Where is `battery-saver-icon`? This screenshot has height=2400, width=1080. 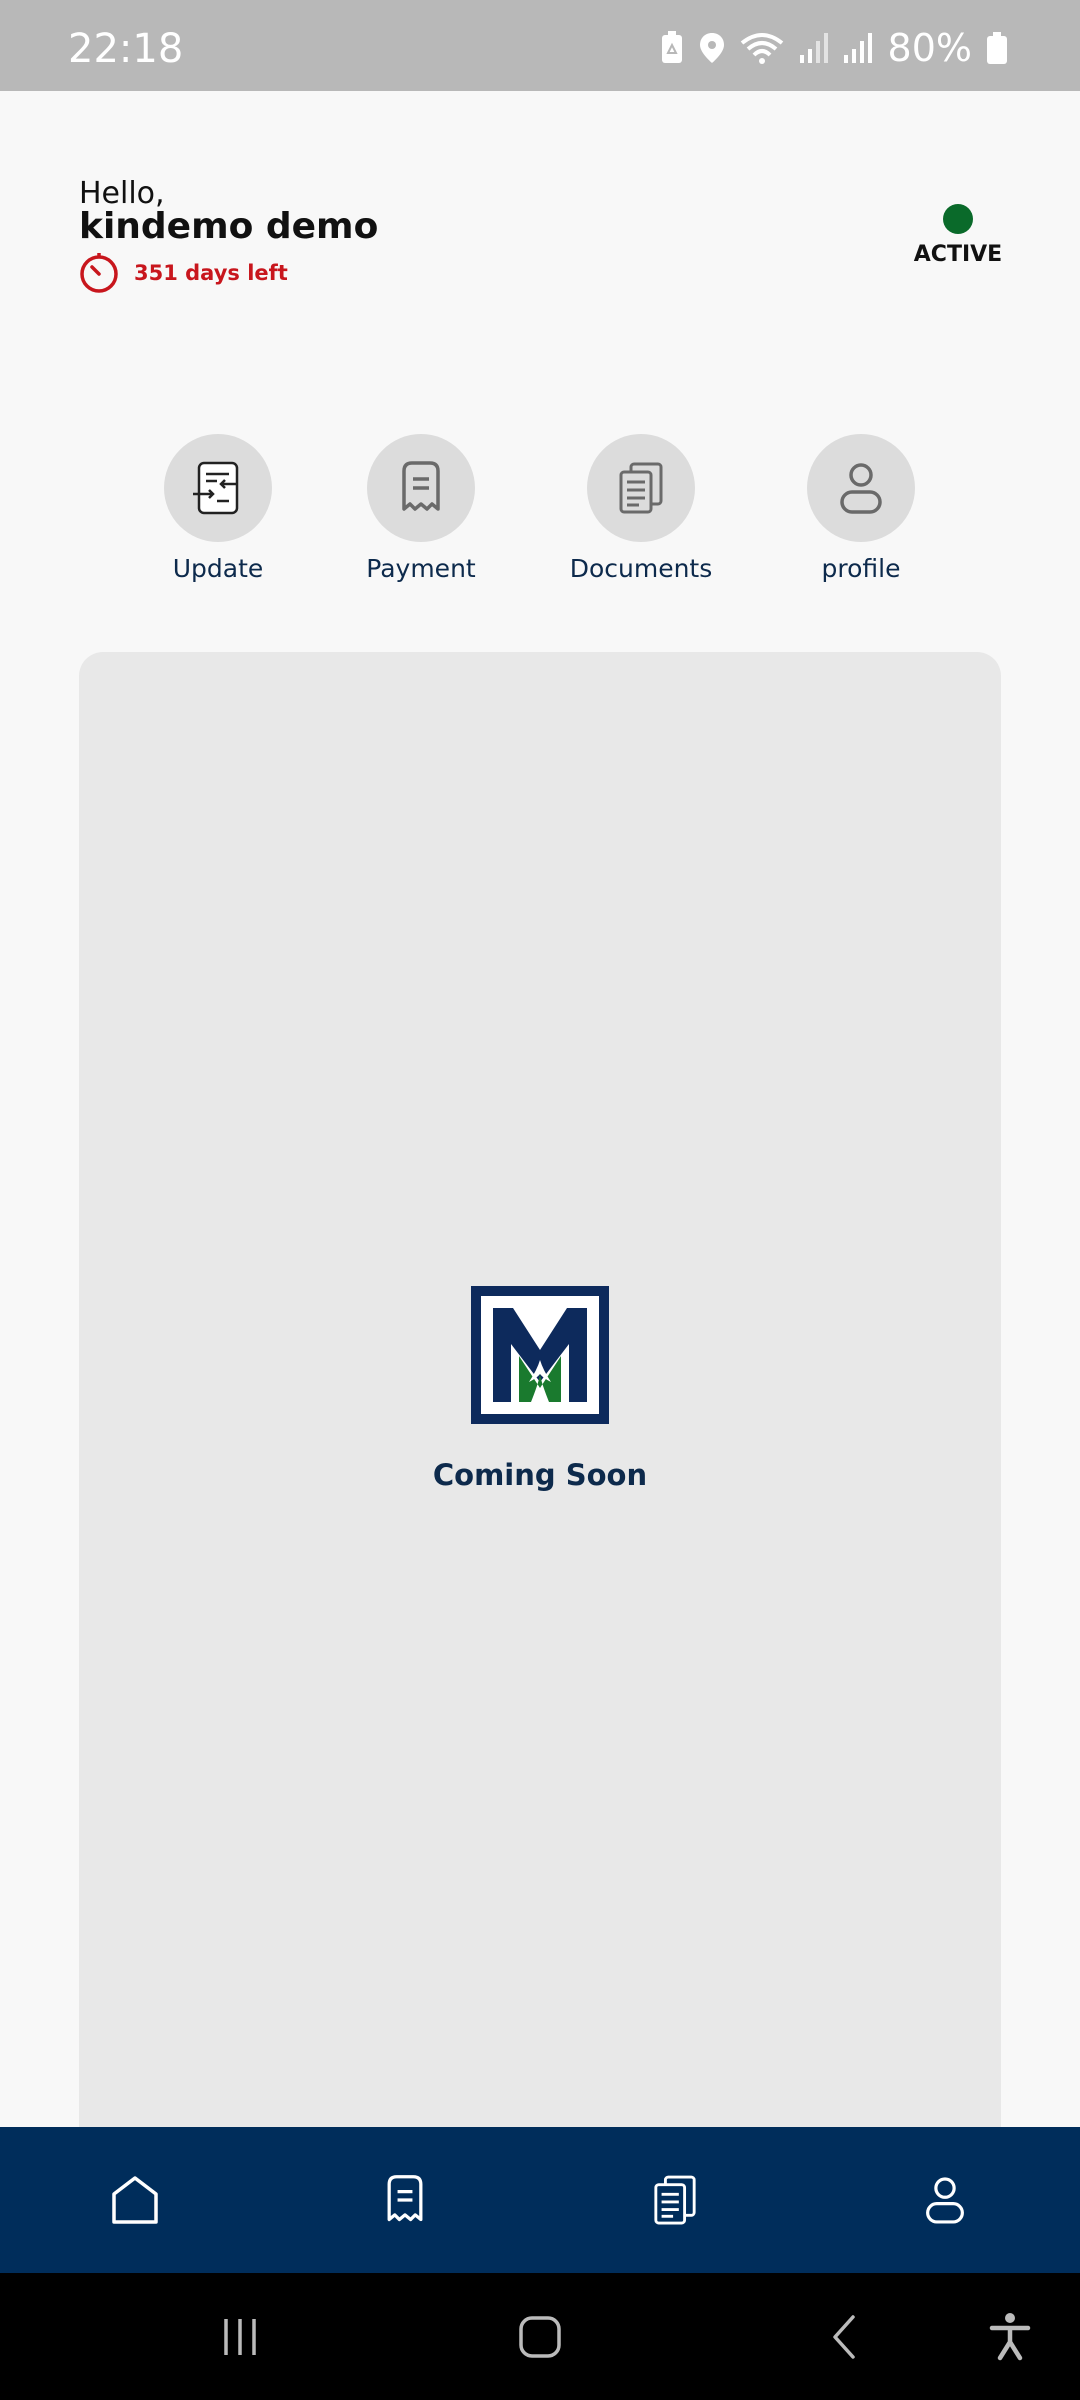
battery-saver-icon is located at coordinates (671, 47).